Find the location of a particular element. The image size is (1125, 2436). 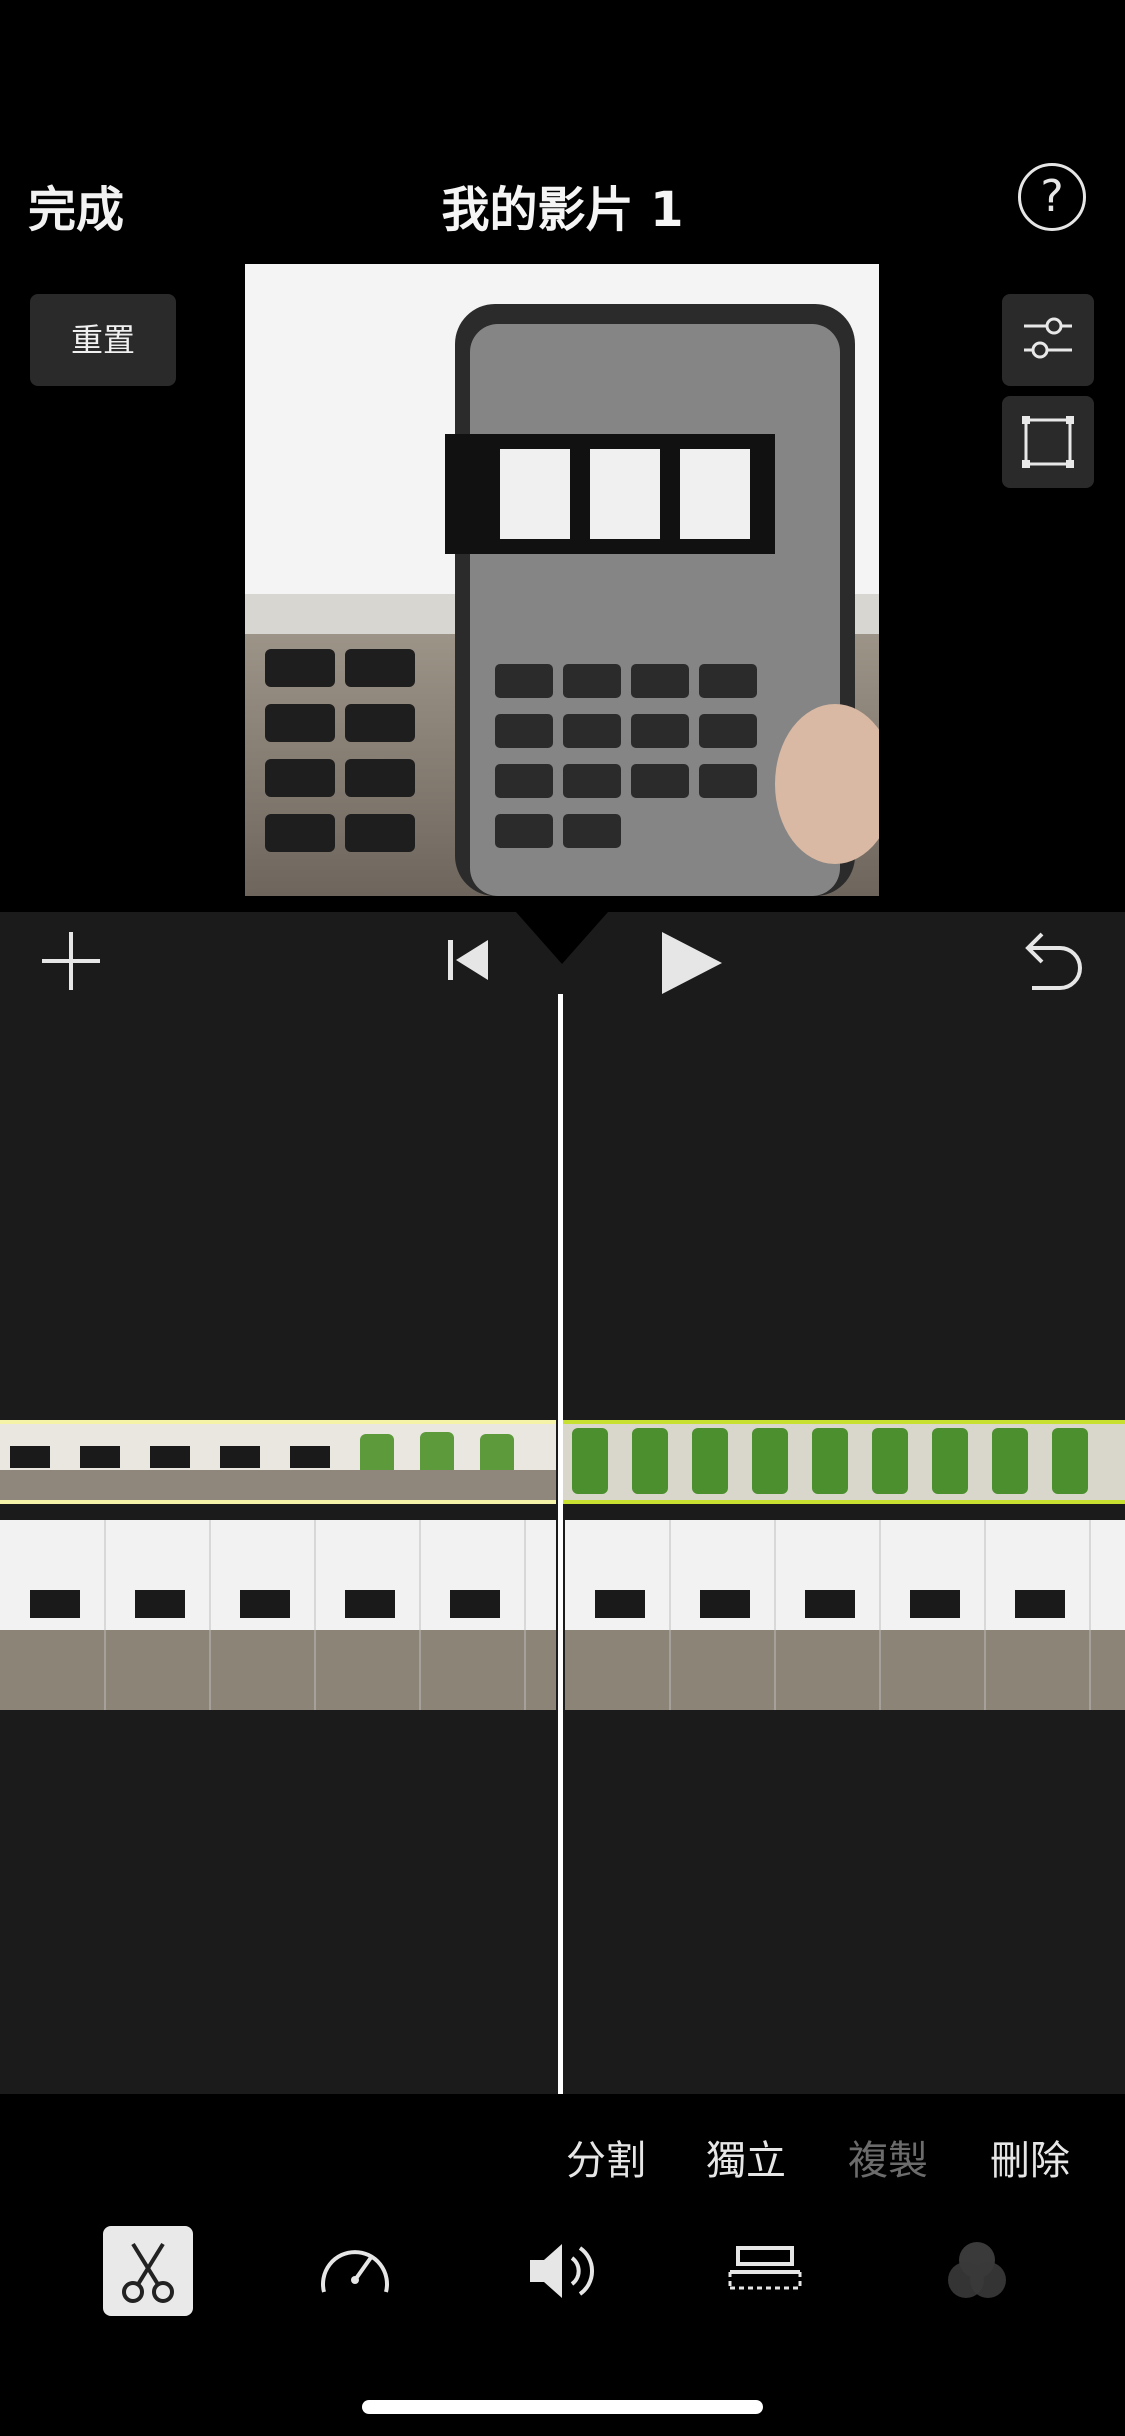

speaker-icon is located at coordinates (562, 2271).